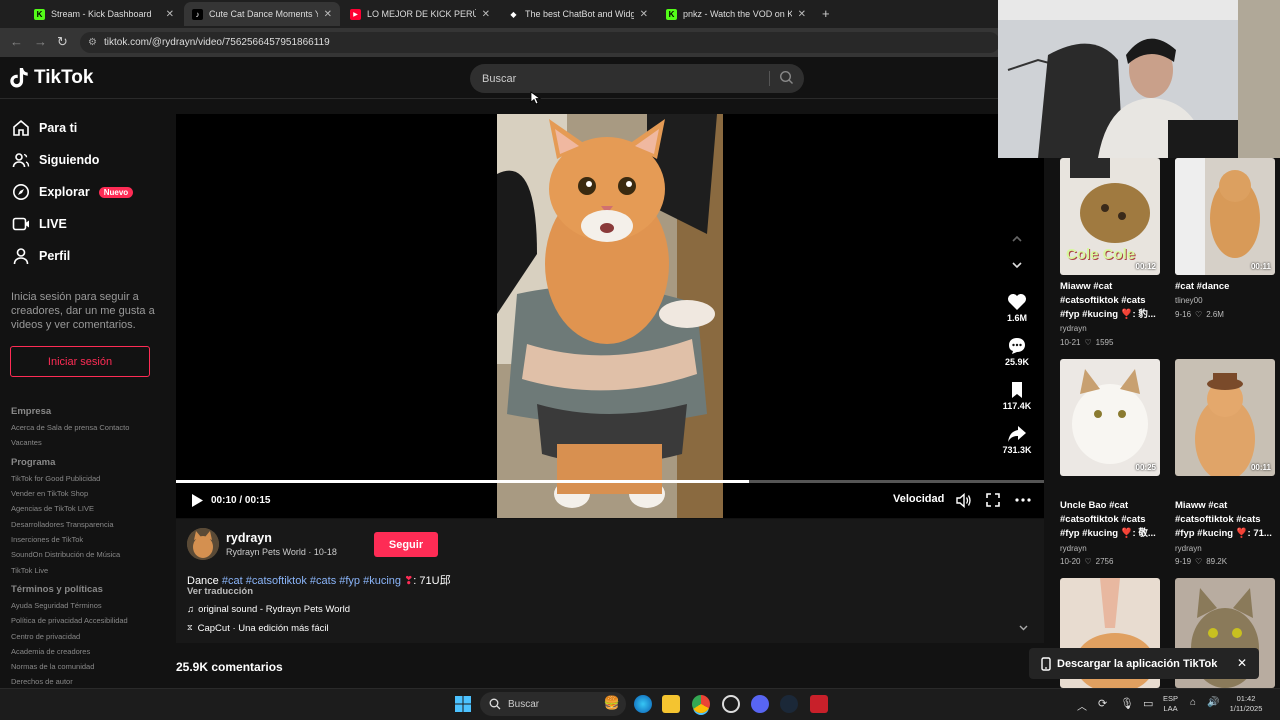 Image resolution: width=1280 pixels, height=720 pixels. Describe the element at coordinates (268, 609) in the screenshot. I see `sound-link: ♫ original sound - Rydrayn Pets World` at that location.